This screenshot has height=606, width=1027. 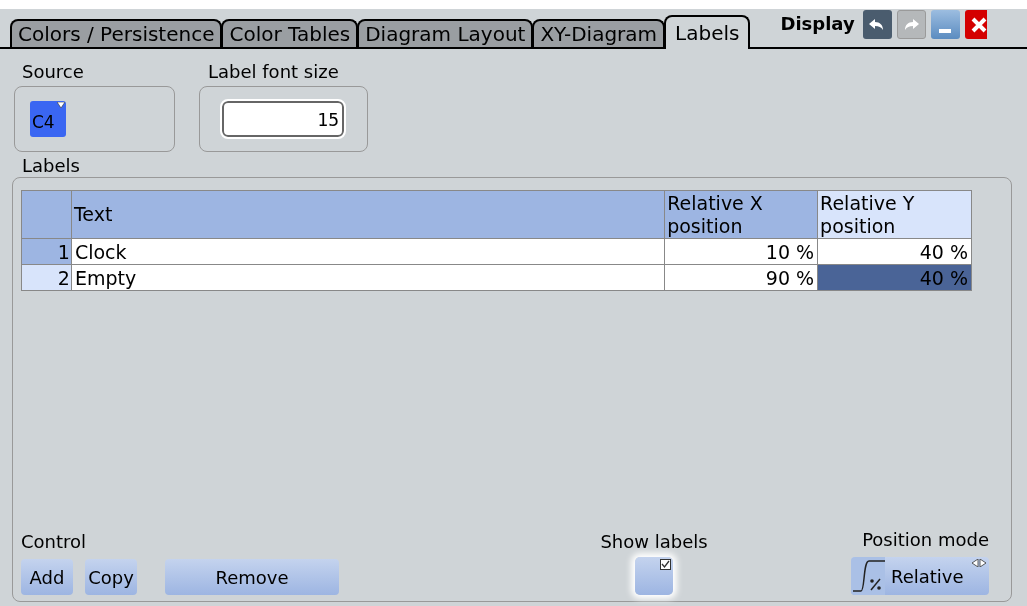 What do you see at coordinates (599, 33) in the screenshot?
I see `tab: XY-Diagram` at bounding box center [599, 33].